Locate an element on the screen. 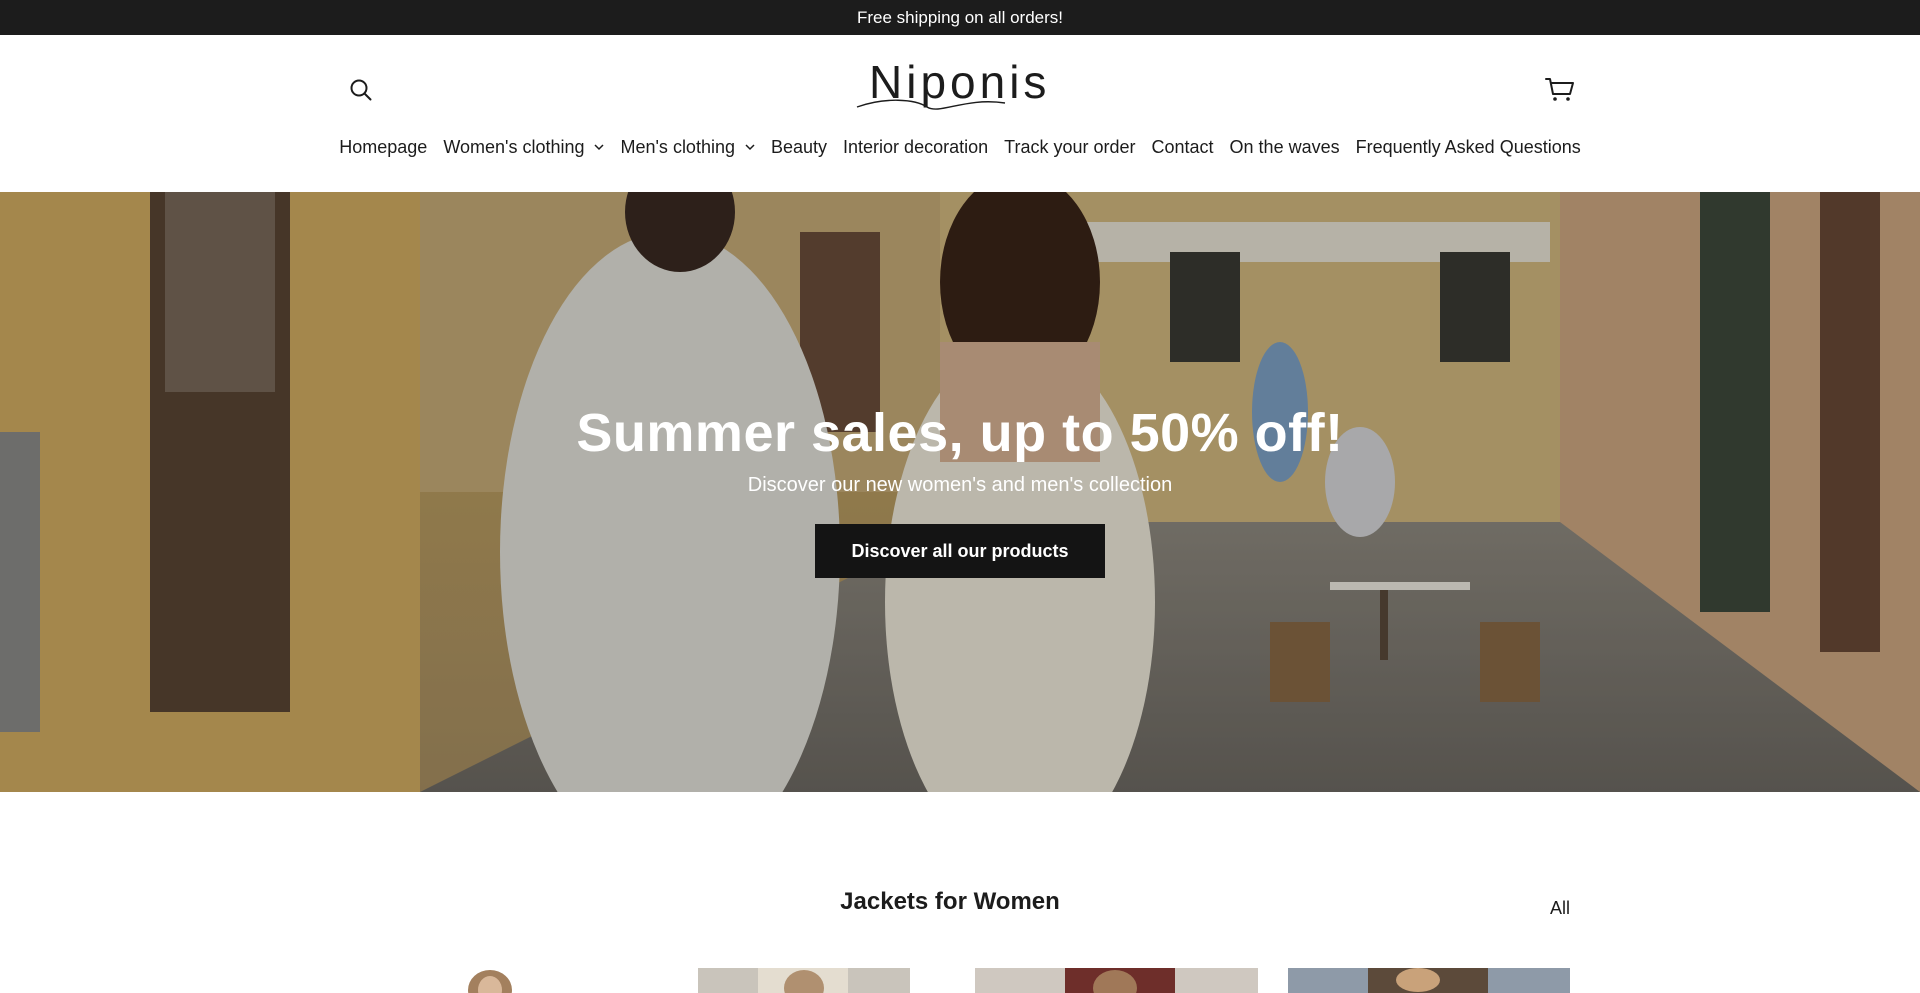 Image resolution: width=1920 pixels, height=993 pixels. cart-icon is located at coordinates (1559, 89).